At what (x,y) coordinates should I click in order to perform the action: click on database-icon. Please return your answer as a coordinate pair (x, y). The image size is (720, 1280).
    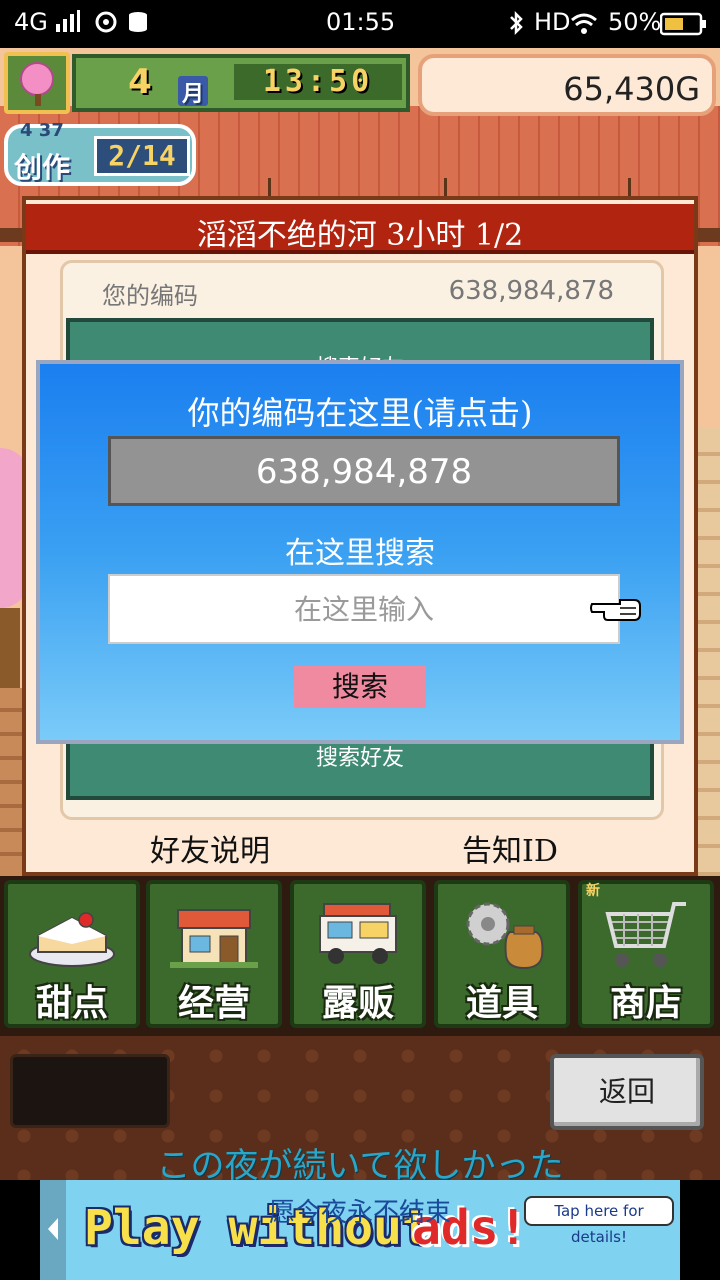
    Looking at the image, I should click on (138, 25).